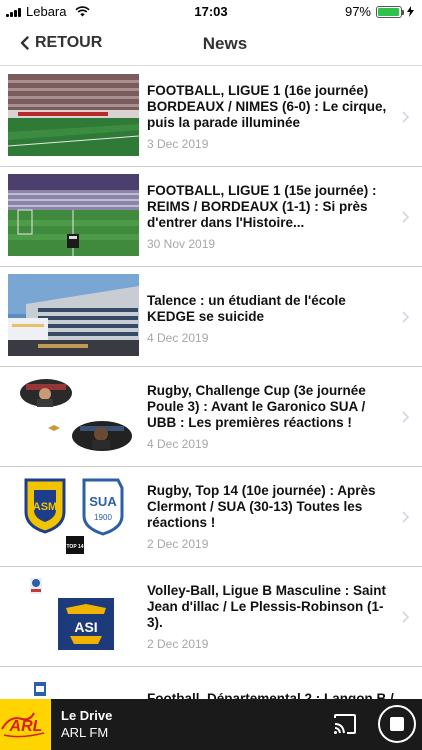 This screenshot has width=422, height=750. I want to click on svg-text: ASM, so click(45, 507).